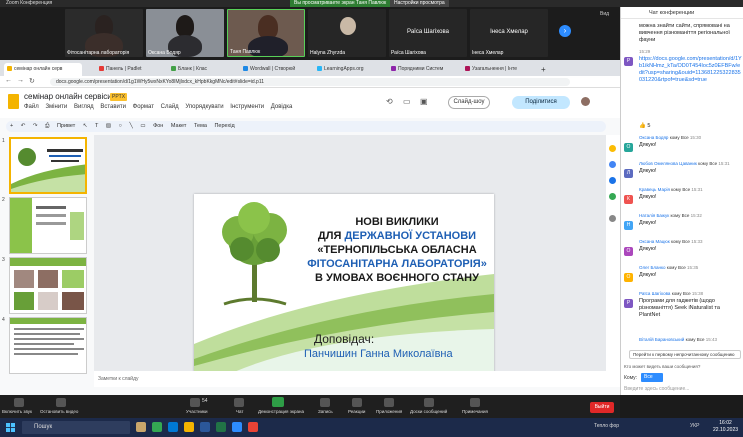  Describe the element at coordinates (104, 33) in the screenshot. I see `video-tile: Фітосанітарна лабораторія` at that location.